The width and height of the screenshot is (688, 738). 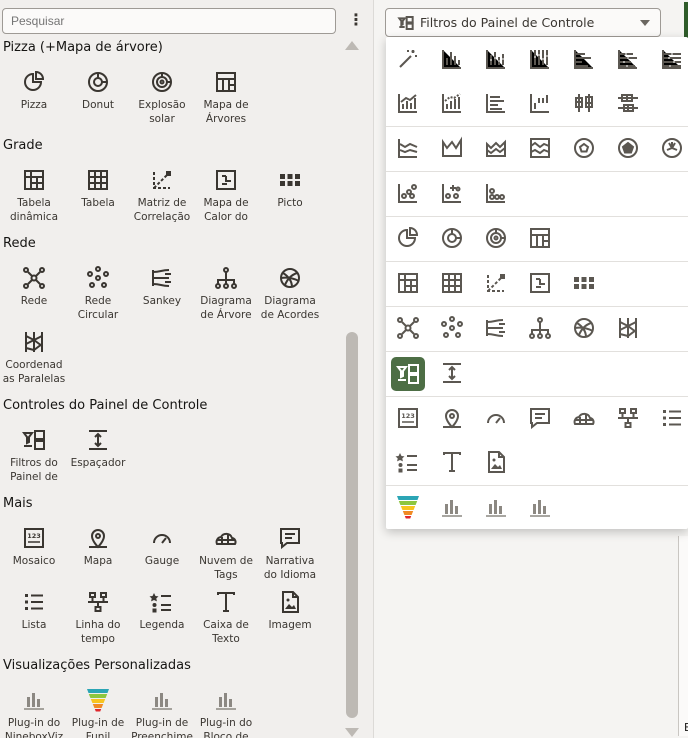 I want to click on tile-plugin-fill: Plug-in de Preenchime, so click(x=162, y=713).